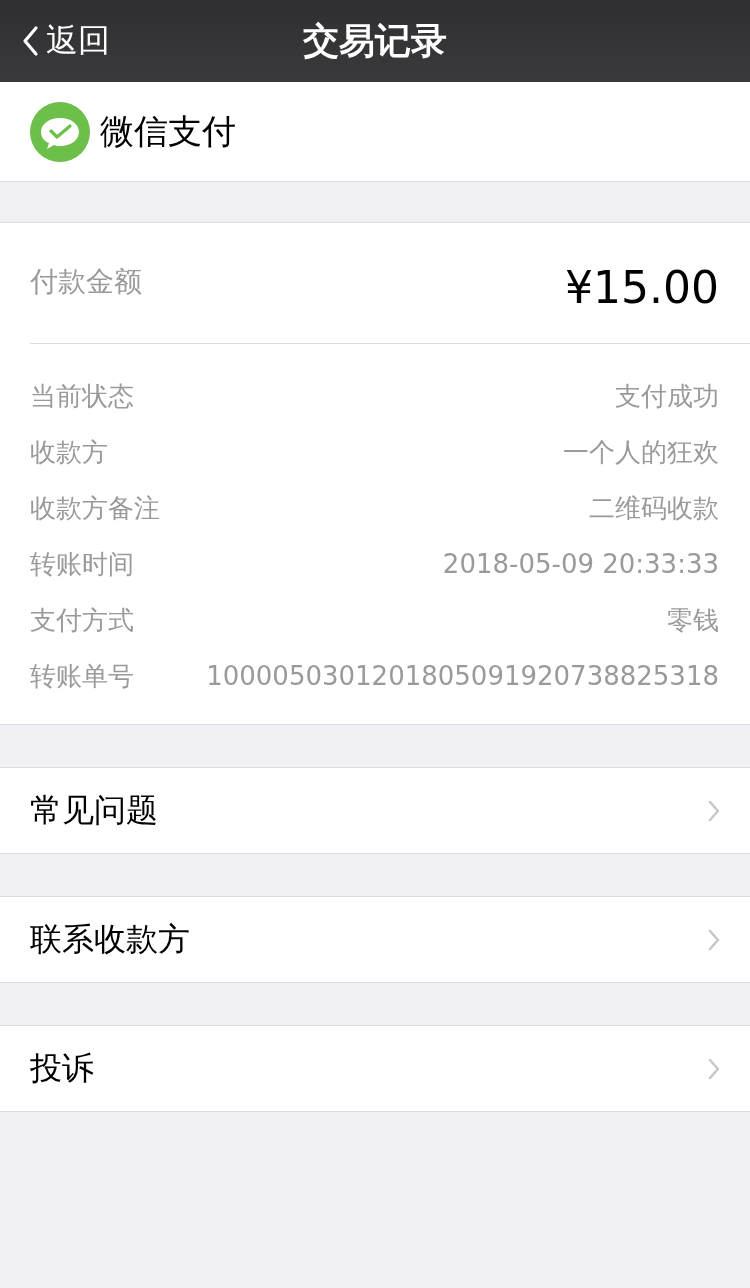 Image resolution: width=750 pixels, height=1288 pixels. Describe the element at coordinates (95, 508) in the screenshot. I see `detail-label: 收款方备注` at that location.